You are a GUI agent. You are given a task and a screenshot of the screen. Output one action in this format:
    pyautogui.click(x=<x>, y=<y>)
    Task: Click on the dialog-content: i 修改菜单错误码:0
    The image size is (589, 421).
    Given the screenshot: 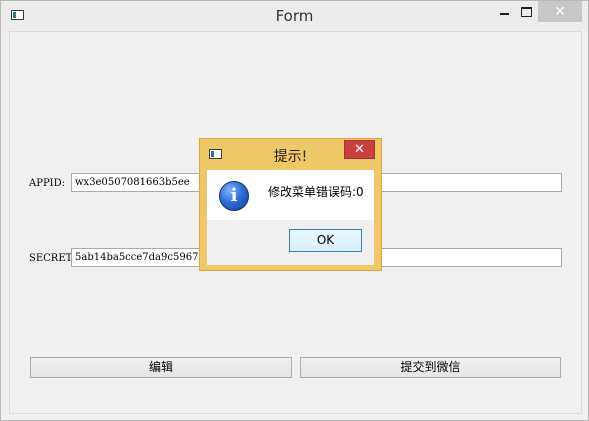 What is the action you would take?
    pyautogui.click(x=290, y=195)
    